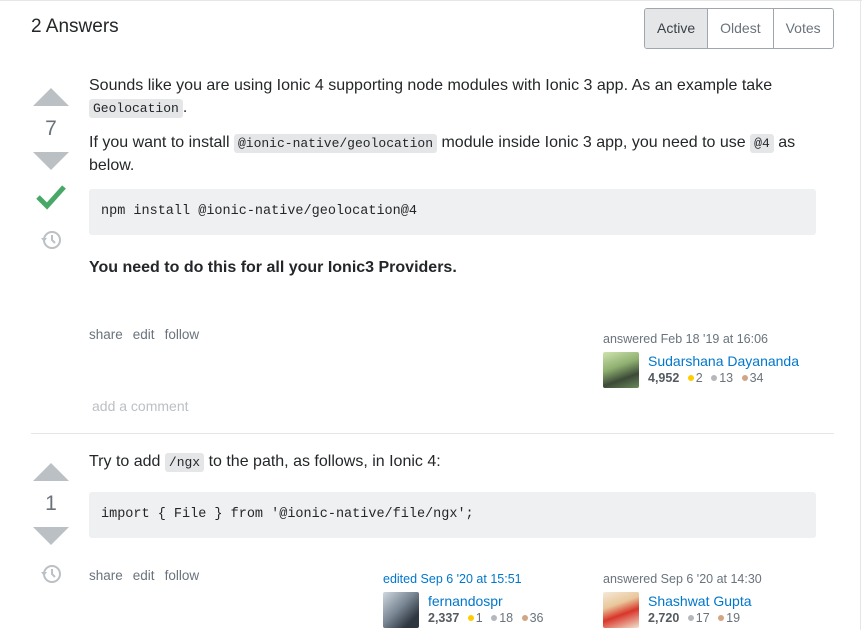 This screenshot has height=630, width=862. Describe the element at coordinates (506, 618) in the screenshot. I see `silver-badge-count: 18` at that location.